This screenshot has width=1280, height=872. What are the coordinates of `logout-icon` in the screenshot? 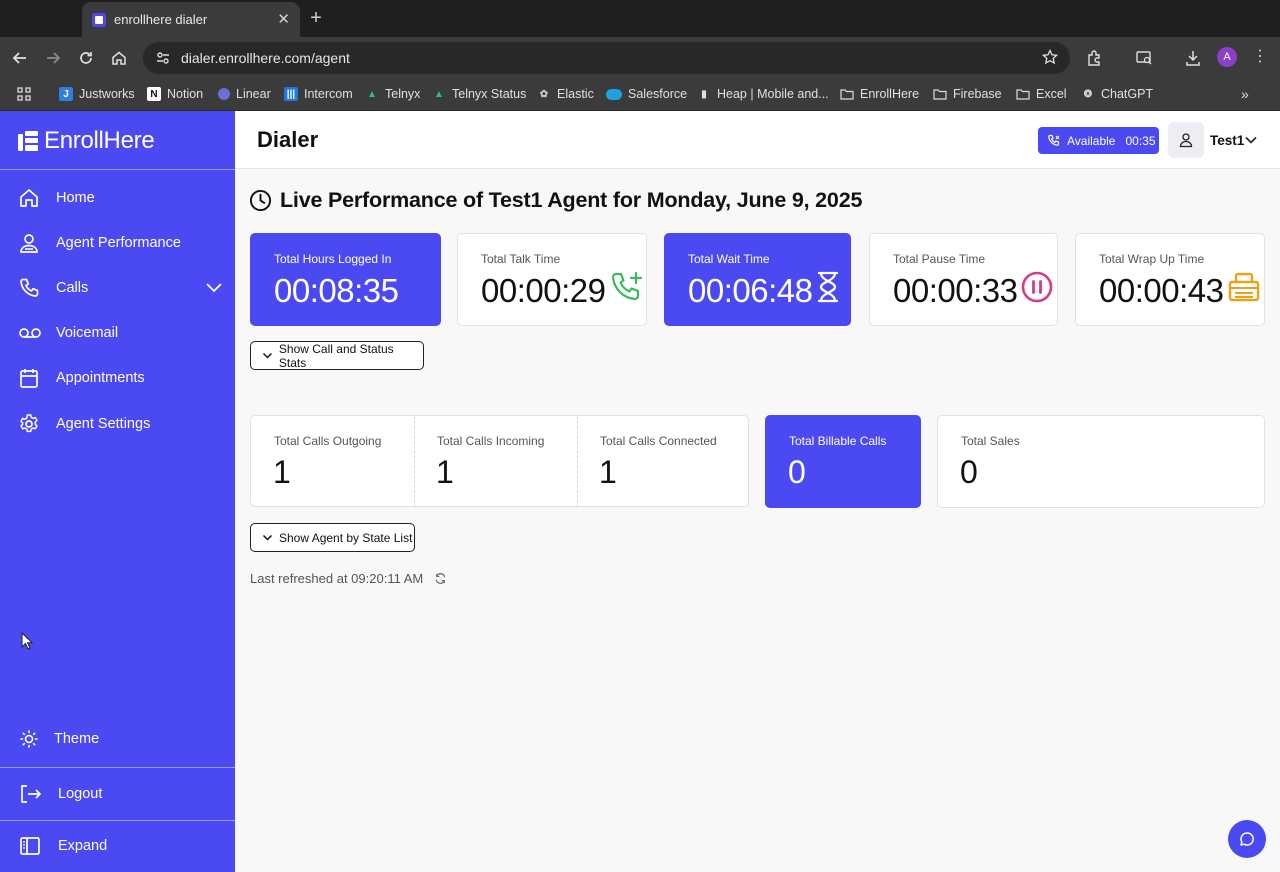 It's located at (31, 794).